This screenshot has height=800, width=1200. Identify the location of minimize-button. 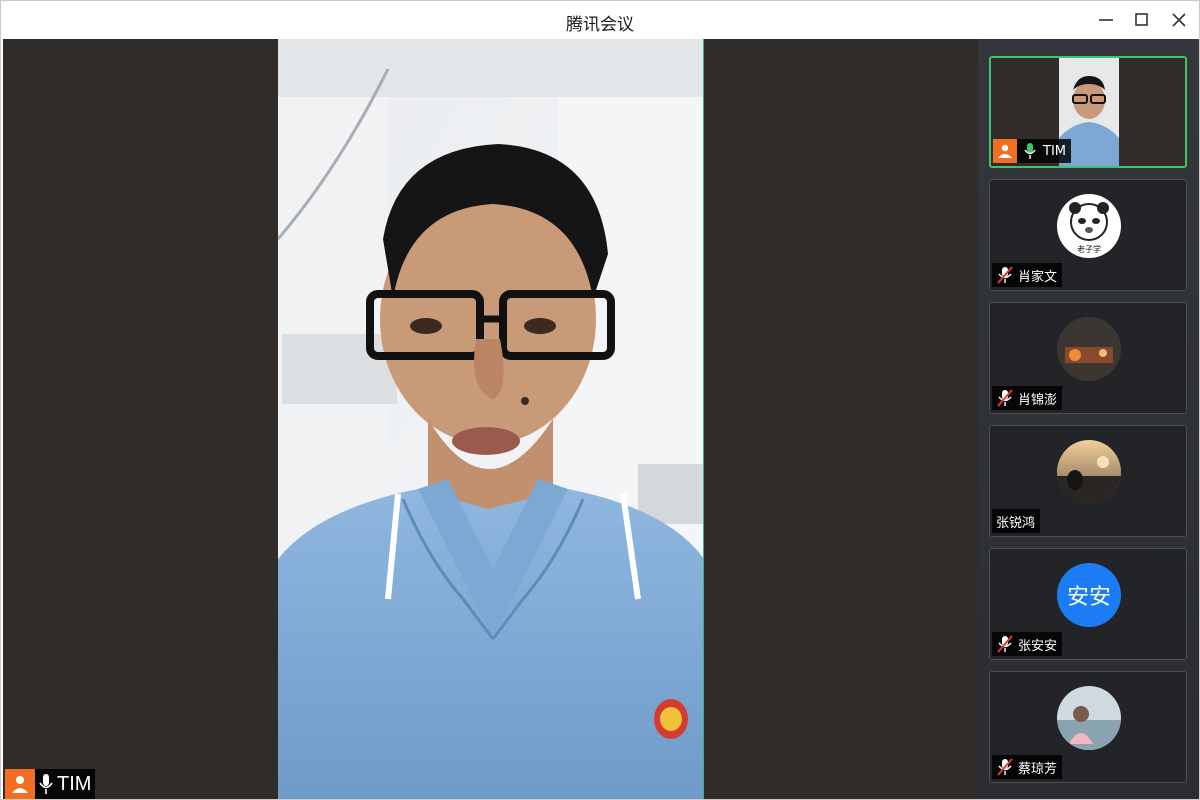
(1106, 20).